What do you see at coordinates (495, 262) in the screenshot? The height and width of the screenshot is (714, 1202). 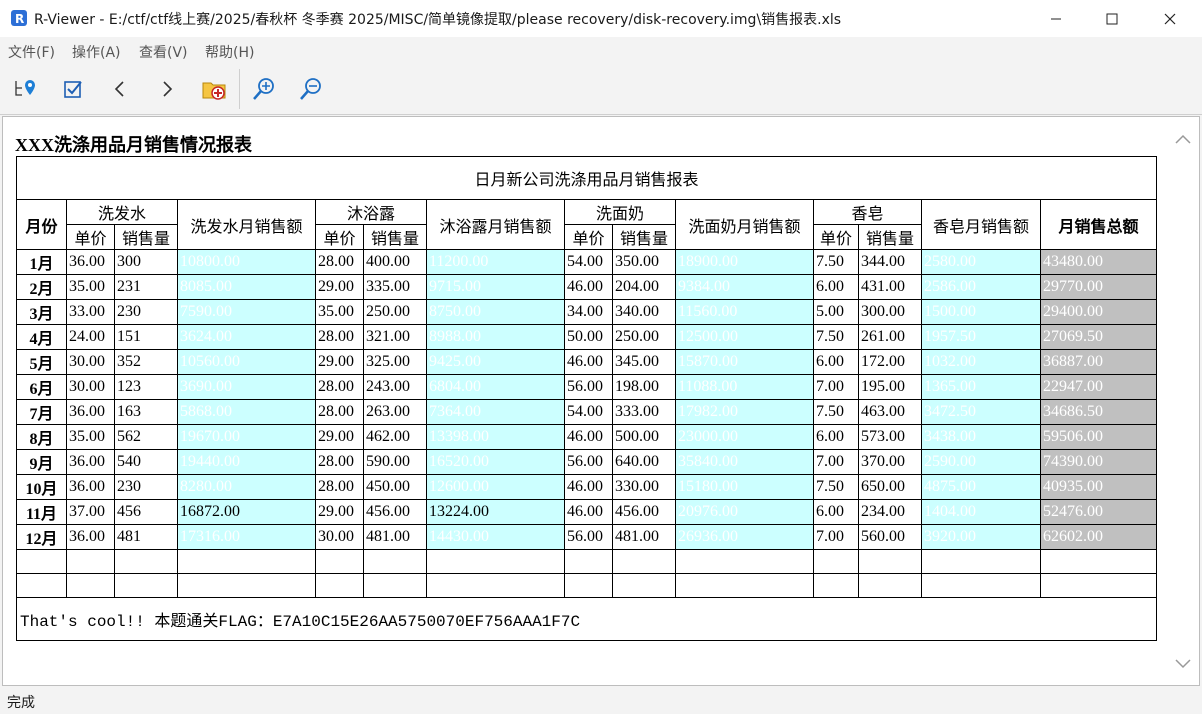 I see `monthly-total-cell: 11200.00` at bounding box center [495, 262].